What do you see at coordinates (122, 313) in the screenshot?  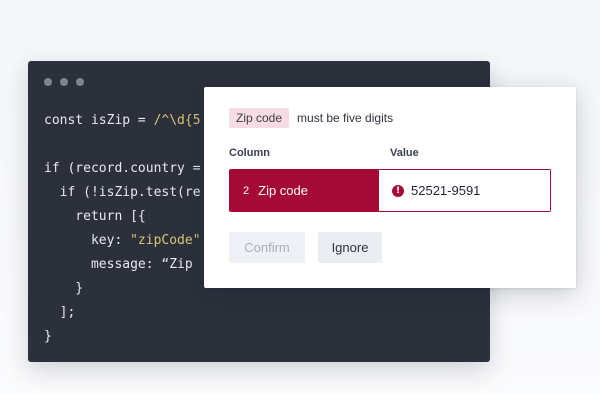 I see `code-line: ];` at bounding box center [122, 313].